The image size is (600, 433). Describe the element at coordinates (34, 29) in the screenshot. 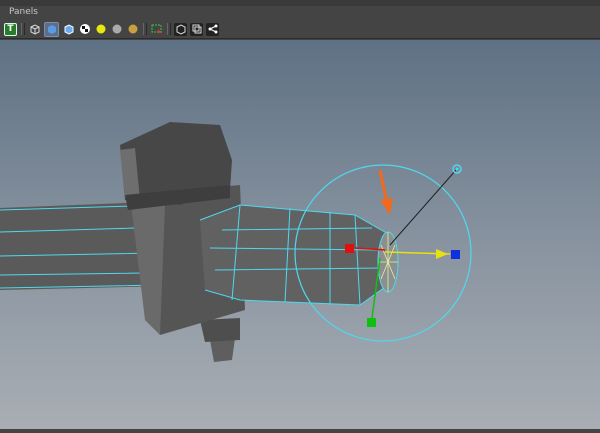

I see `wireframe-cube-icon` at that location.